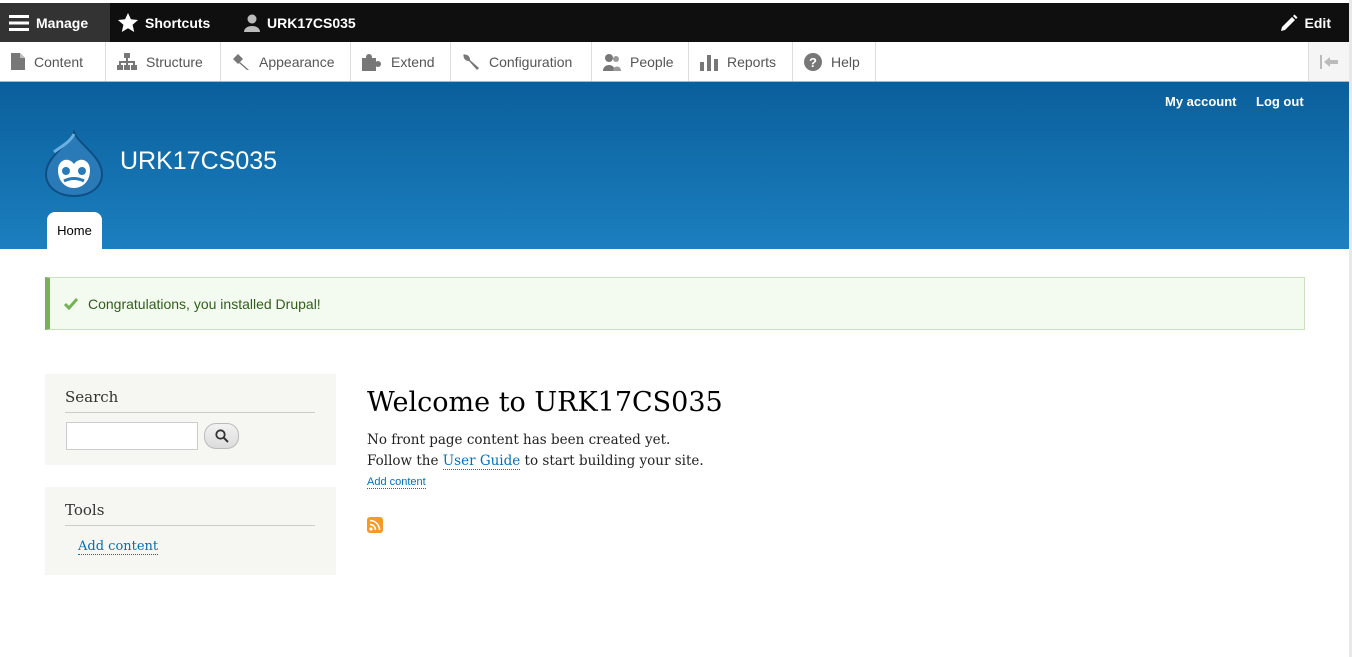 Image resolution: width=1352 pixels, height=657 pixels. I want to click on tools-add-content-link: Add content, so click(118, 547).